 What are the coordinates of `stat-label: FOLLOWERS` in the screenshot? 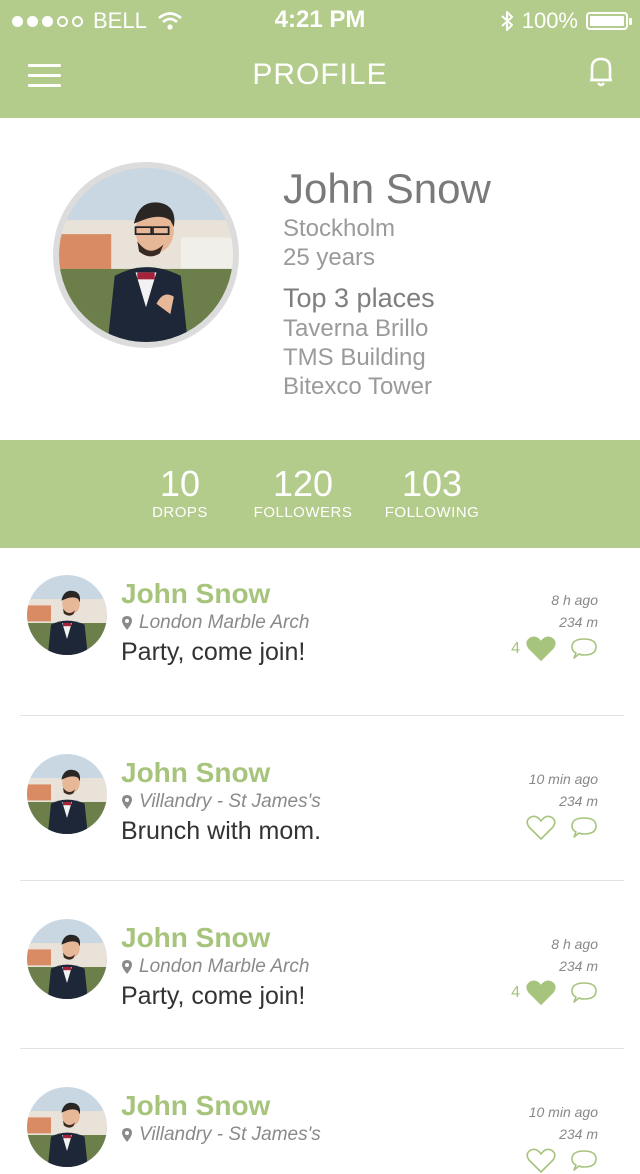 It's located at (303, 512).